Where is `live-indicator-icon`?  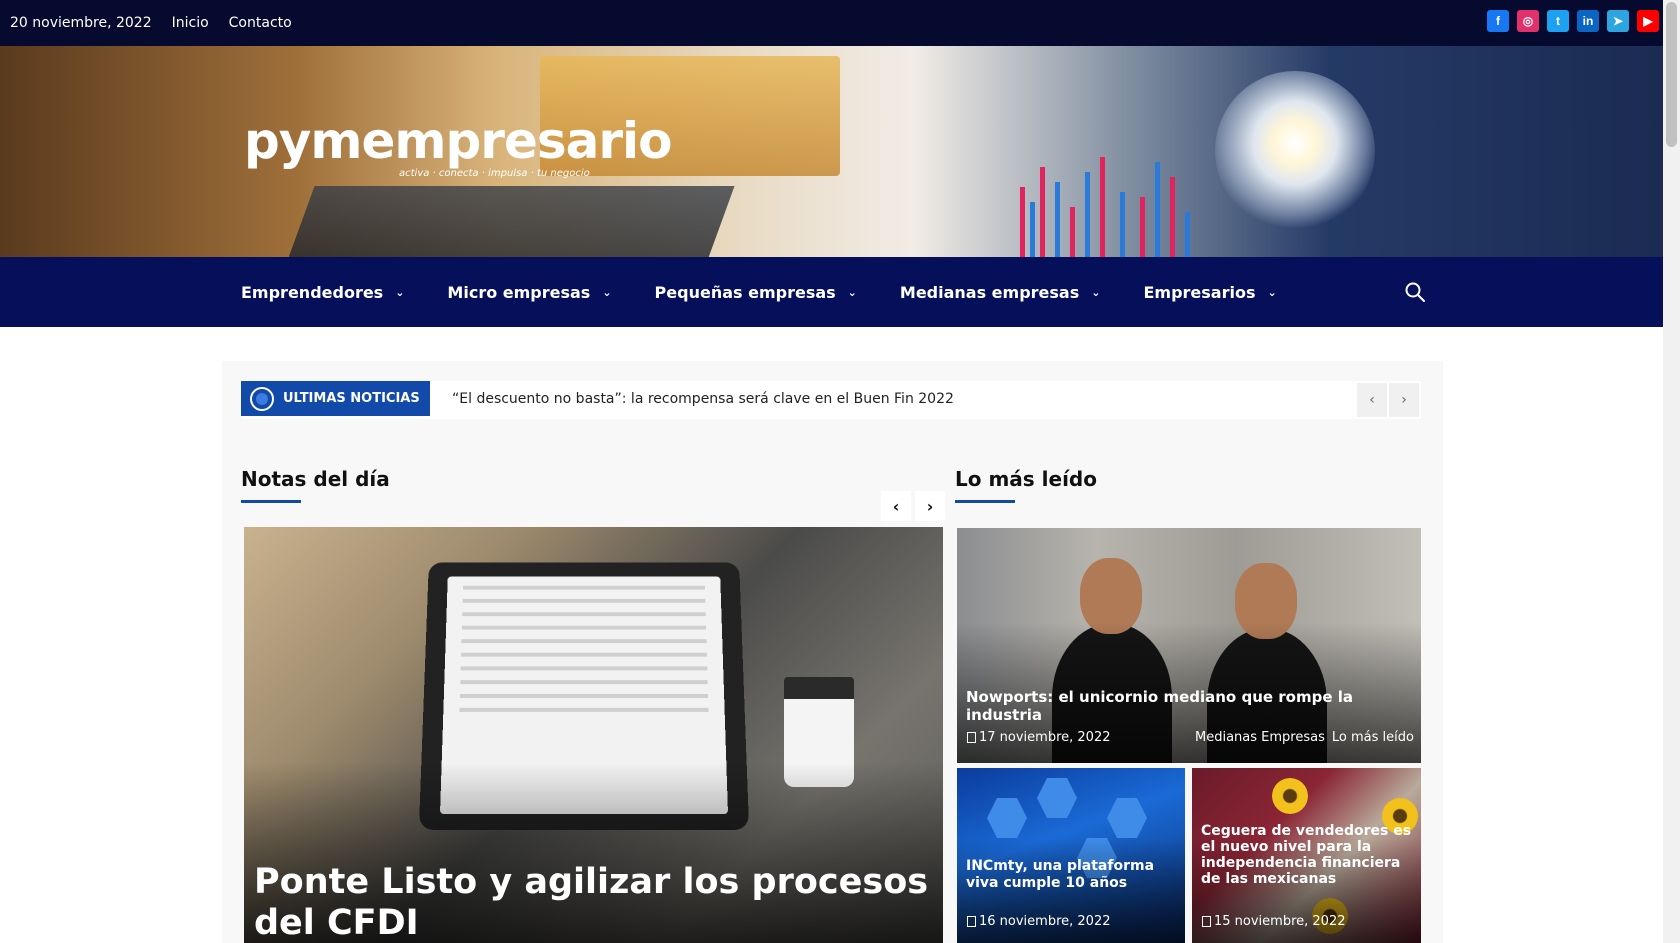
live-indicator-icon is located at coordinates (262, 398).